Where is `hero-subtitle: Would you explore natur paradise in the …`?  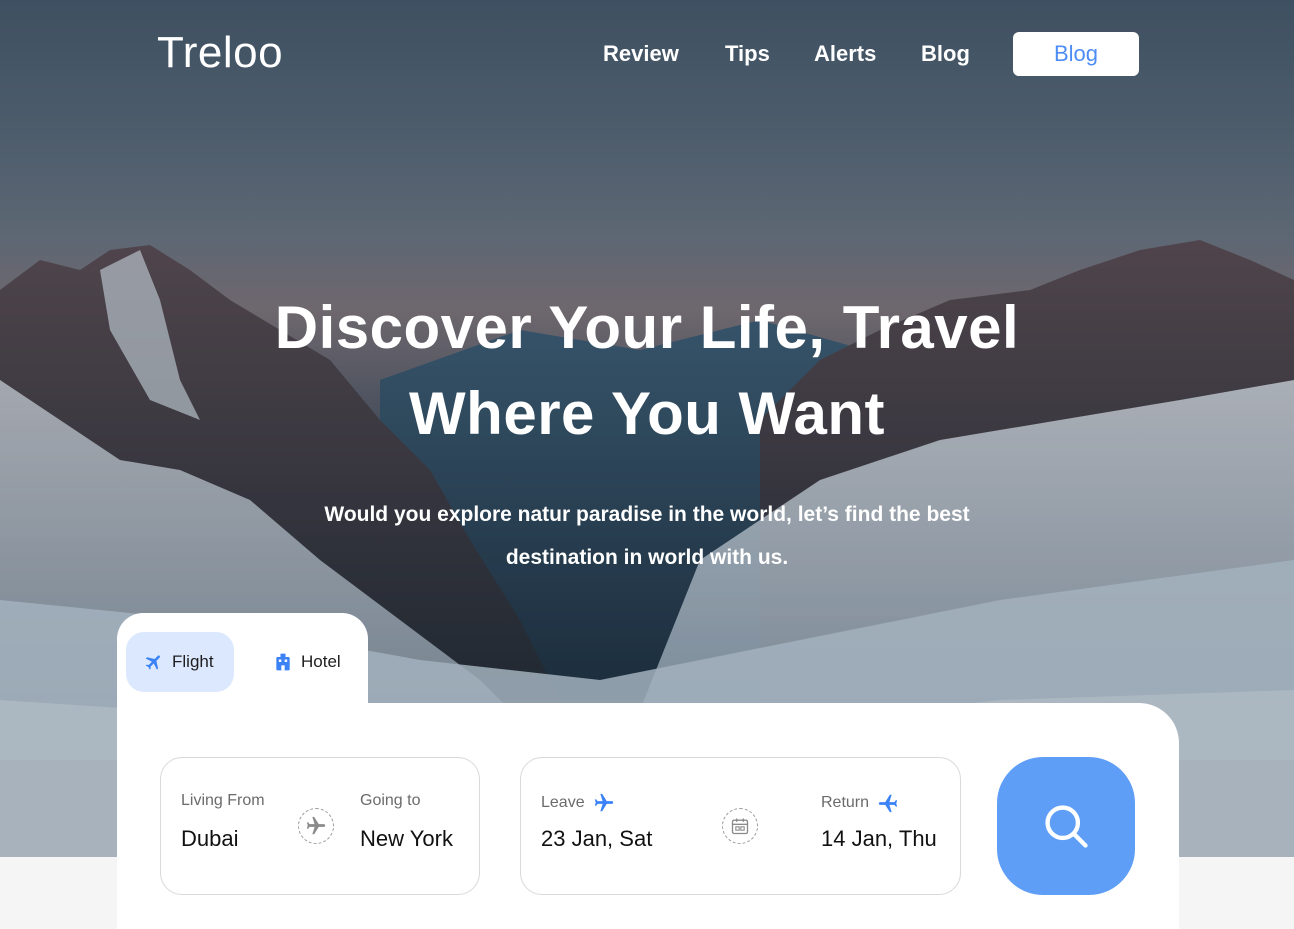
hero-subtitle: Would you explore natur paradise in the … is located at coordinates (647, 536).